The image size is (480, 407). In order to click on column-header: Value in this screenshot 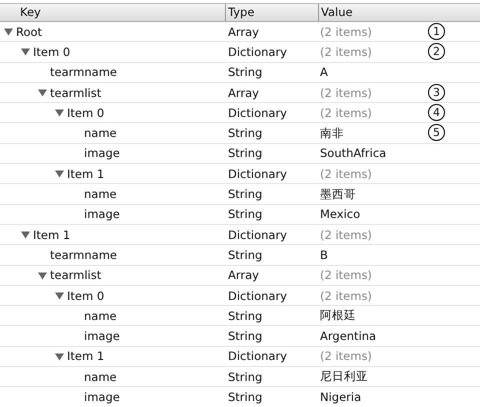, I will do `click(399, 12)`.